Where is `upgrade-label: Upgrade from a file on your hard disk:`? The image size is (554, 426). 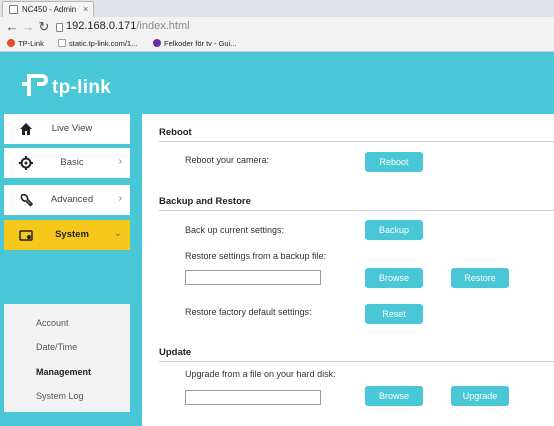
upgrade-label: Upgrade from a file on your hard disk: is located at coordinates (260, 374).